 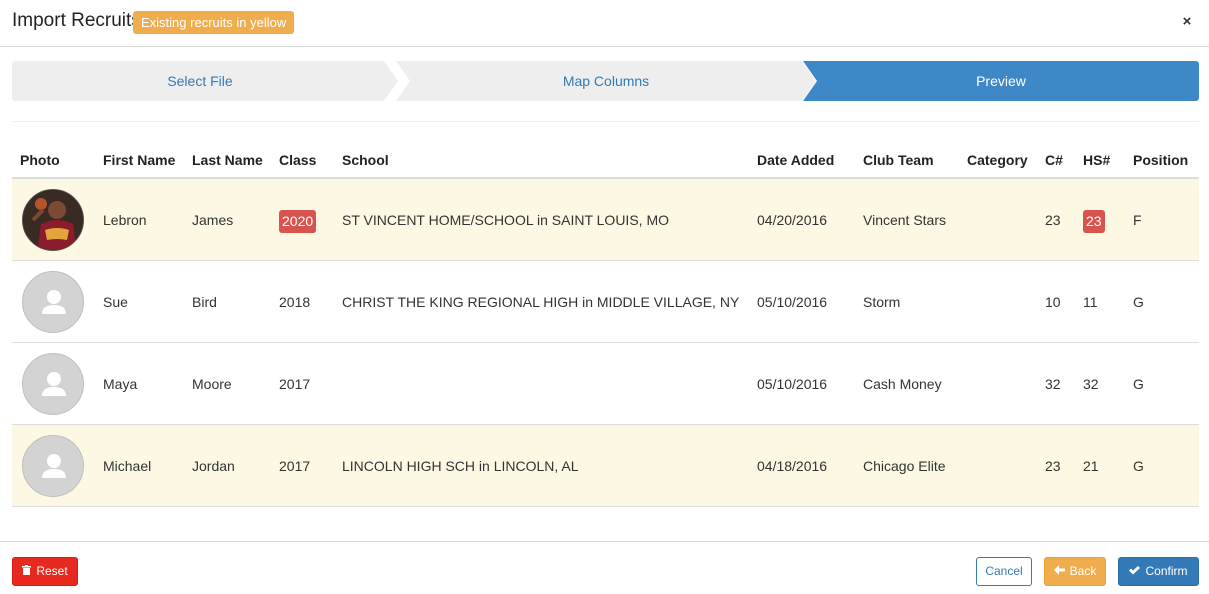 What do you see at coordinates (1187, 22) in the screenshot?
I see `close-icon: ×` at bounding box center [1187, 22].